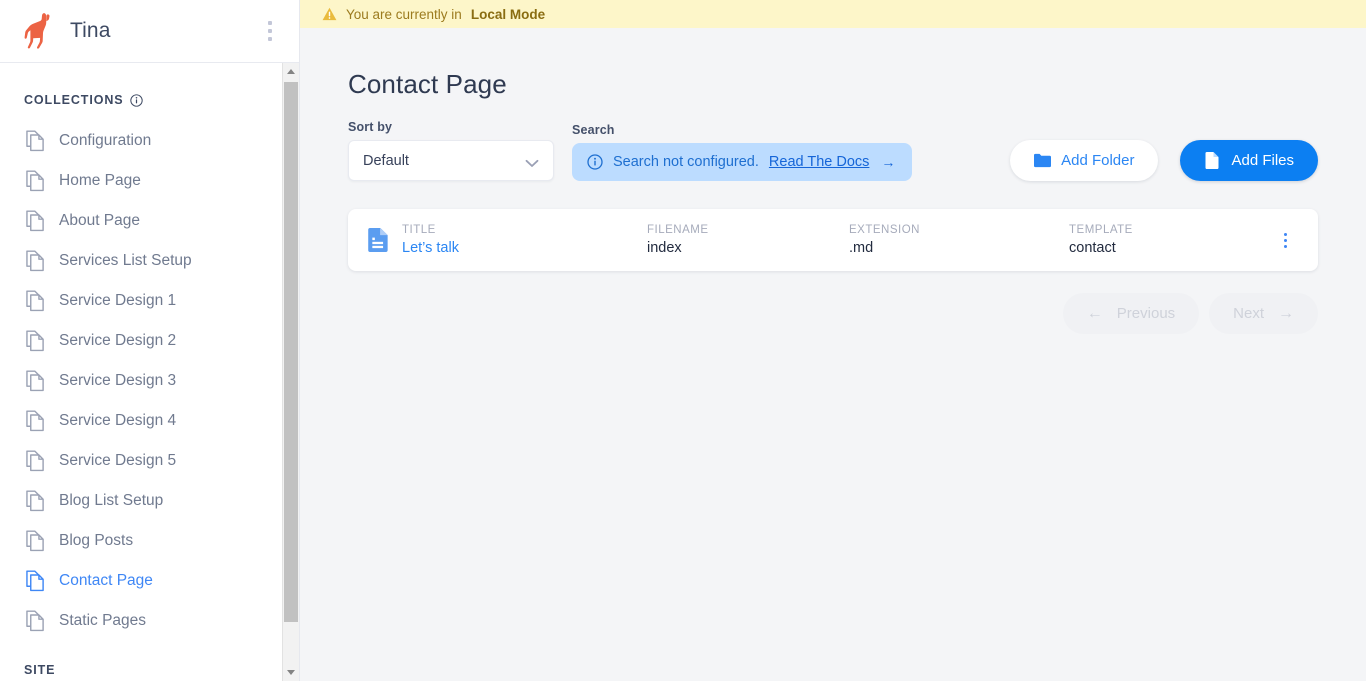  I want to click on column-header-filename: FILENAME, so click(678, 230).